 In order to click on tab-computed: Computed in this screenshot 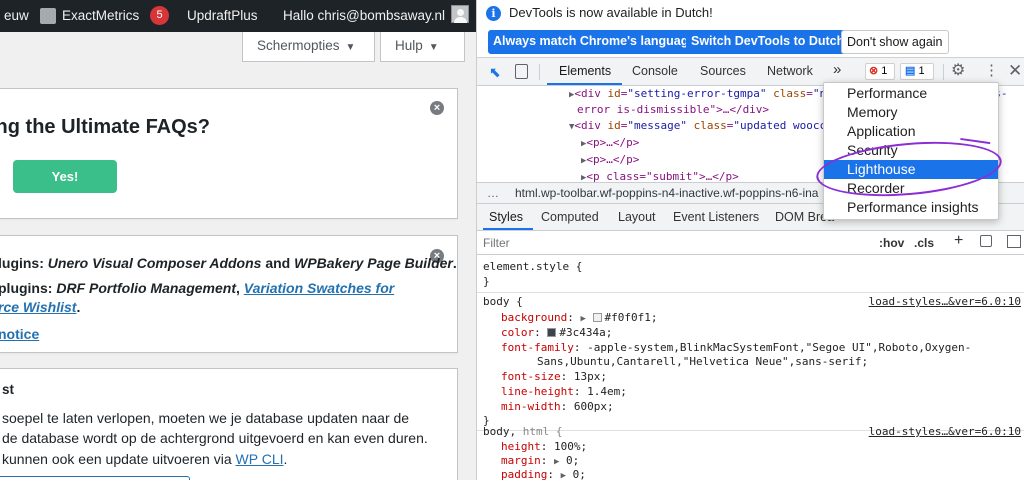, I will do `click(570, 217)`.